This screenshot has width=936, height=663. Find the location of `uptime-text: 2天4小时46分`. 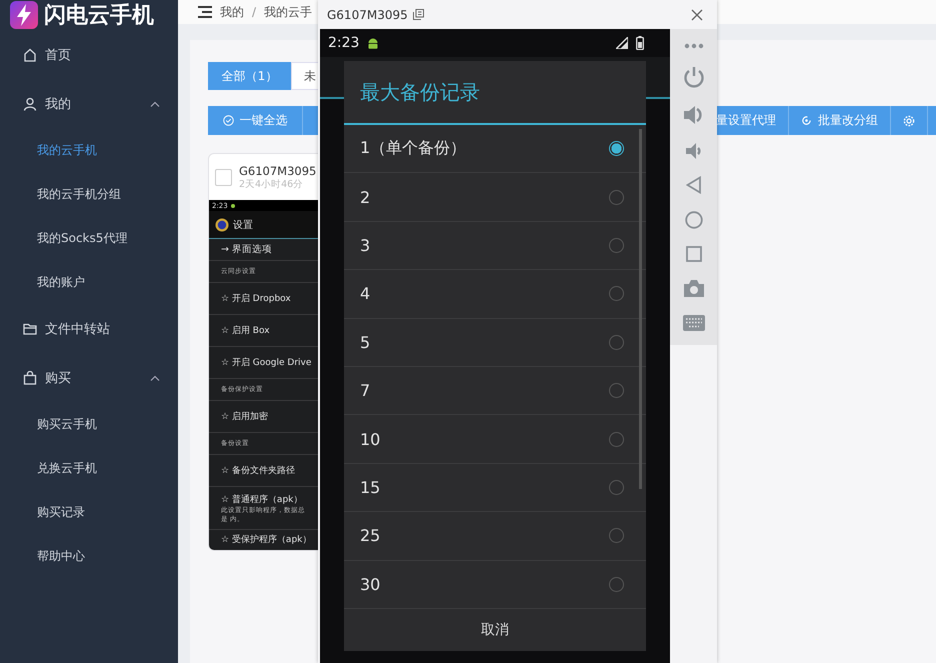

uptime-text: 2天4小时46分 is located at coordinates (271, 184).